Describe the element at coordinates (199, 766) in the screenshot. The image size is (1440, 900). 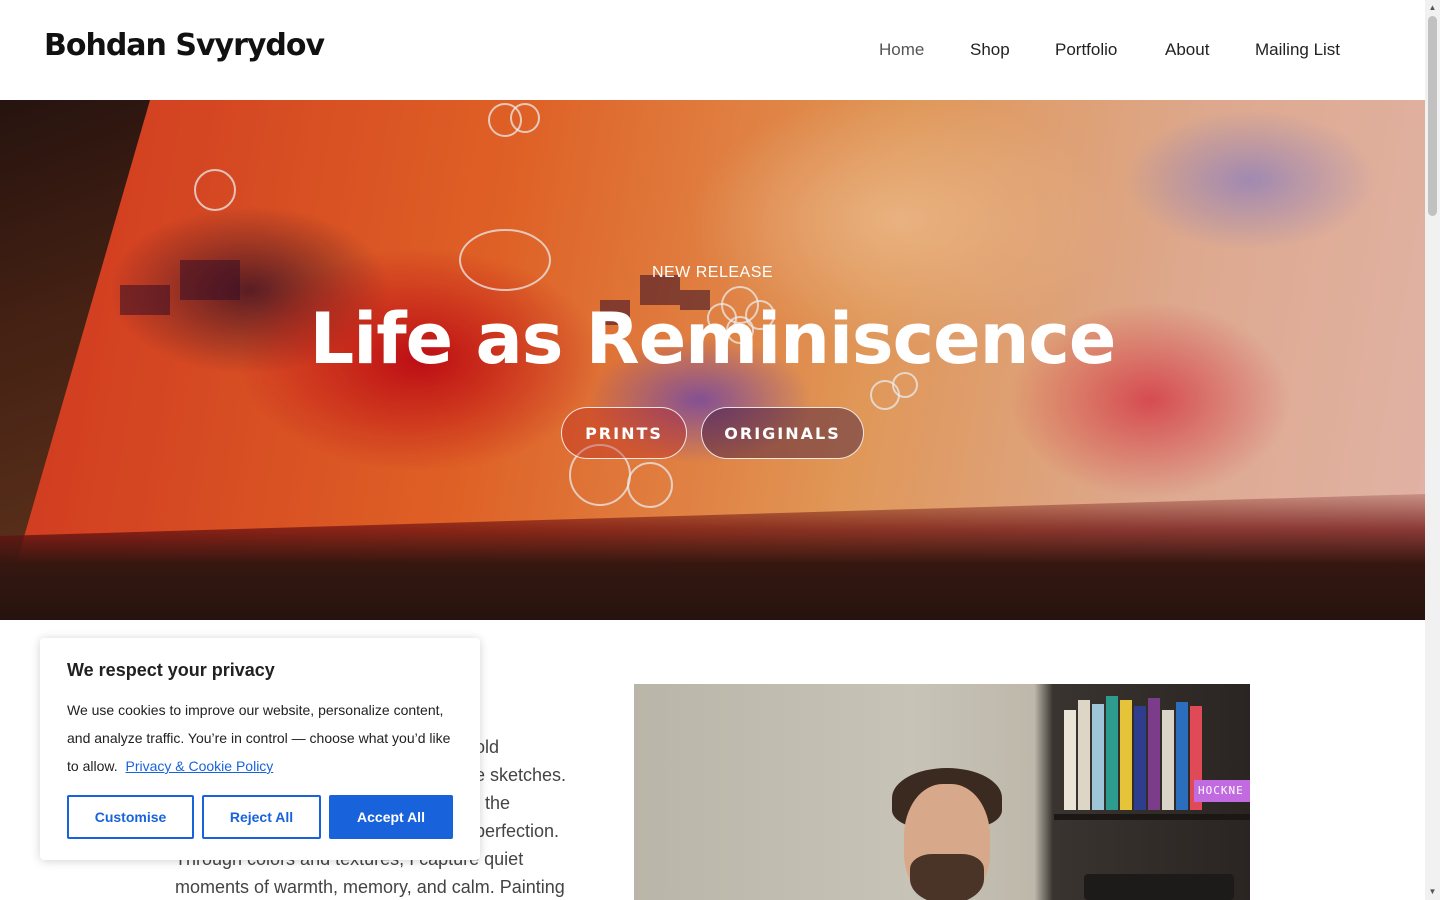
I see `privacy-policy-link: Privacy & Cookie Policy` at that location.